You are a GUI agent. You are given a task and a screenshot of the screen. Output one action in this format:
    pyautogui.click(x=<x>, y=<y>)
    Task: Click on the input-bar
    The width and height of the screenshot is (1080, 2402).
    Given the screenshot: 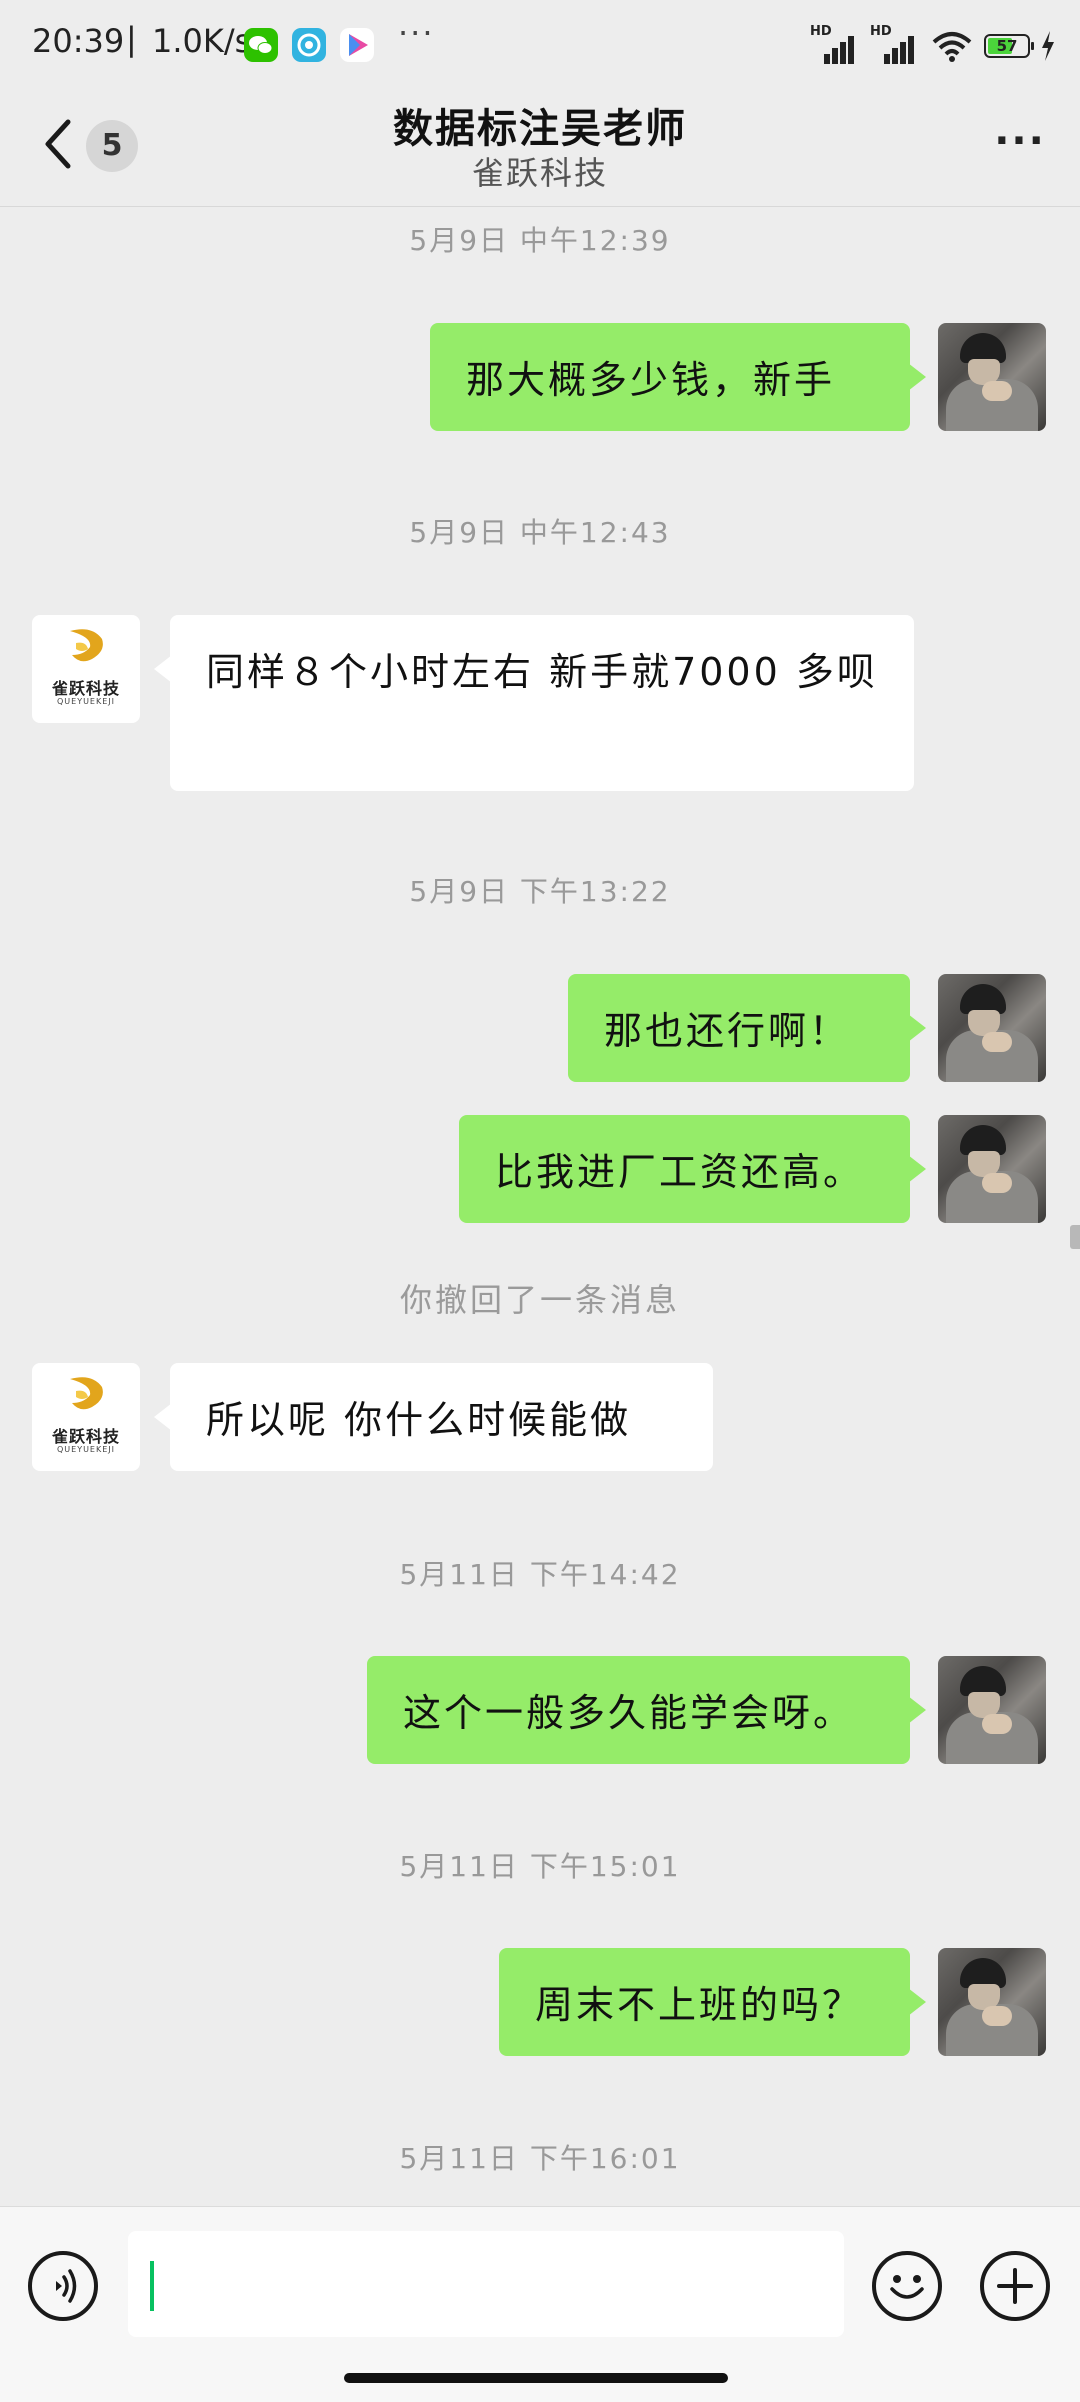 What is the action you would take?
    pyautogui.click(x=540, y=2304)
    